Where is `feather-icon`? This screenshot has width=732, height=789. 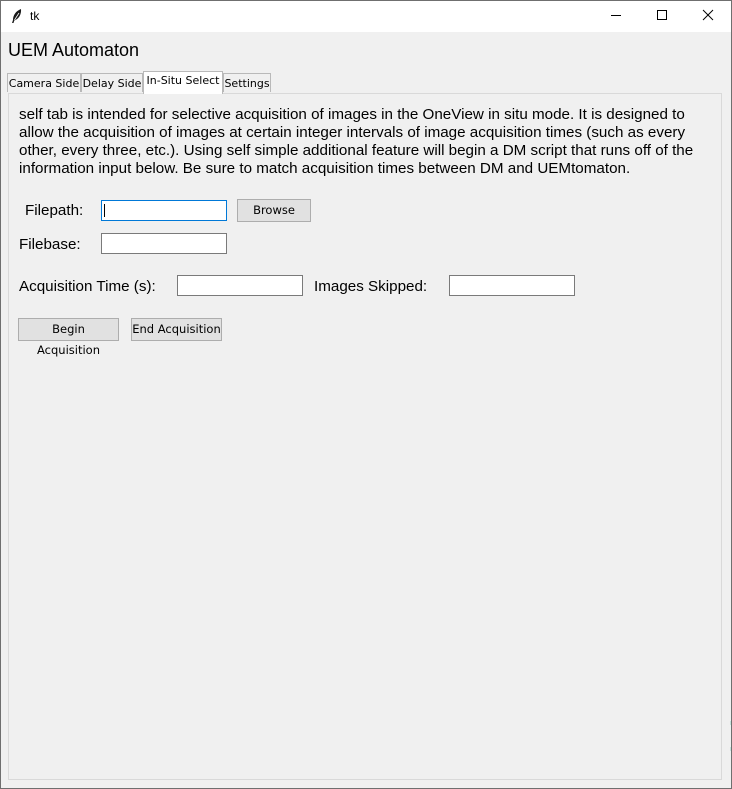 feather-icon is located at coordinates (17, 16).